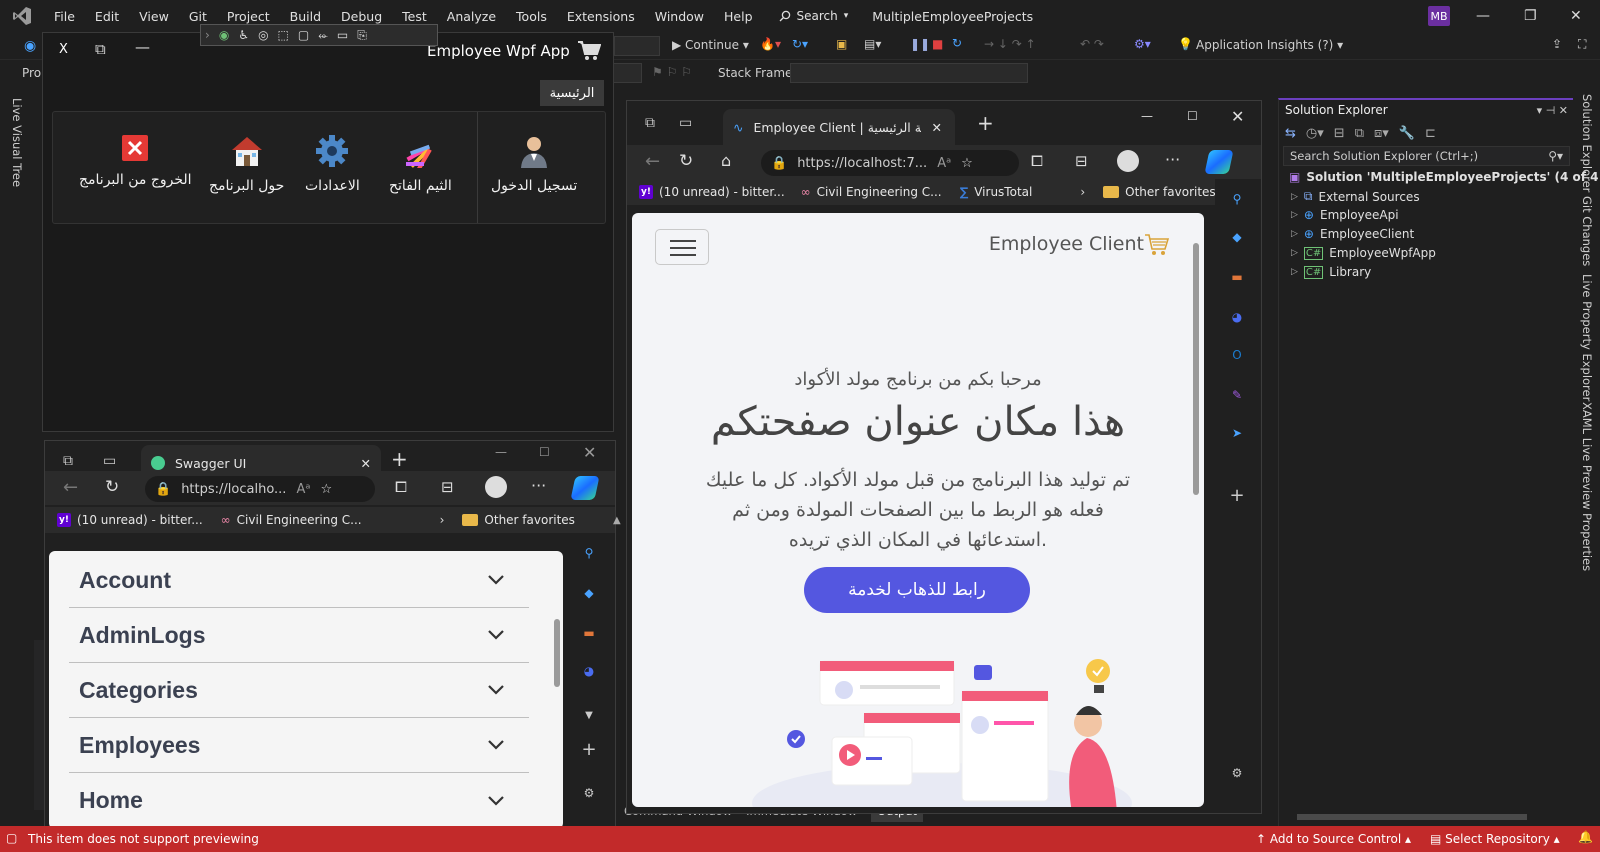 This screenshot has width=1600, height=852. What do you see at coordinates (538, 485) in the screenshot?
I see `more-menu-icon: ···` at bounding box center [538, 485].